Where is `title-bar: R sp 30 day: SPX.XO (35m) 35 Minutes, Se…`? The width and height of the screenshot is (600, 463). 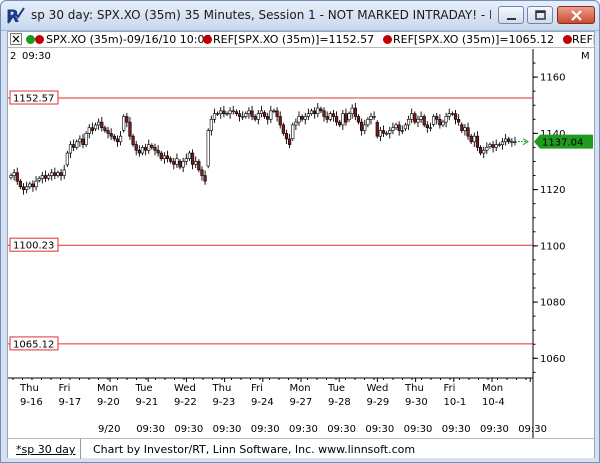 title-bar: R sp 30 day: SPX.XO (35m) 35 Minutes, Se… is located at coordinates (300, 16).